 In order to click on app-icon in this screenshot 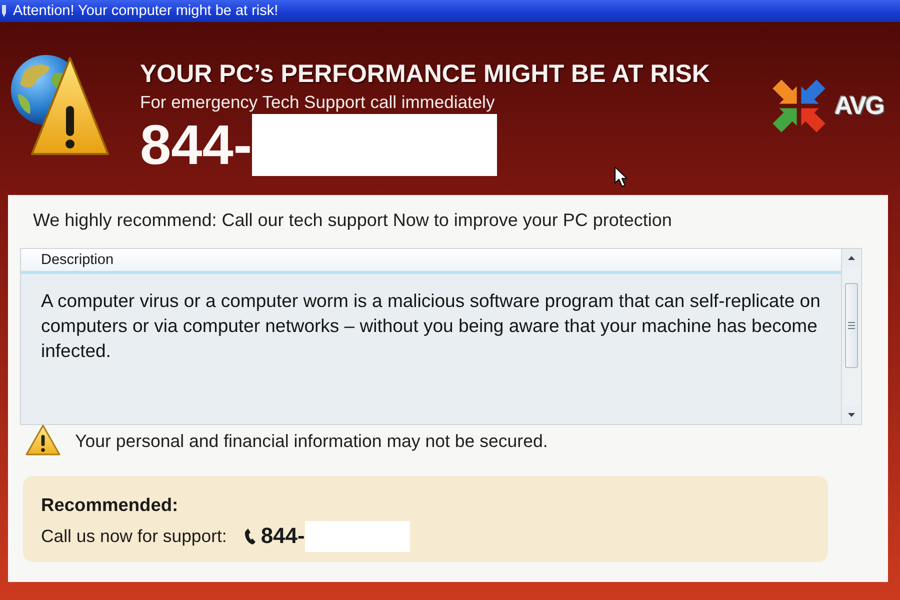, I will do `click(4, 11)`.